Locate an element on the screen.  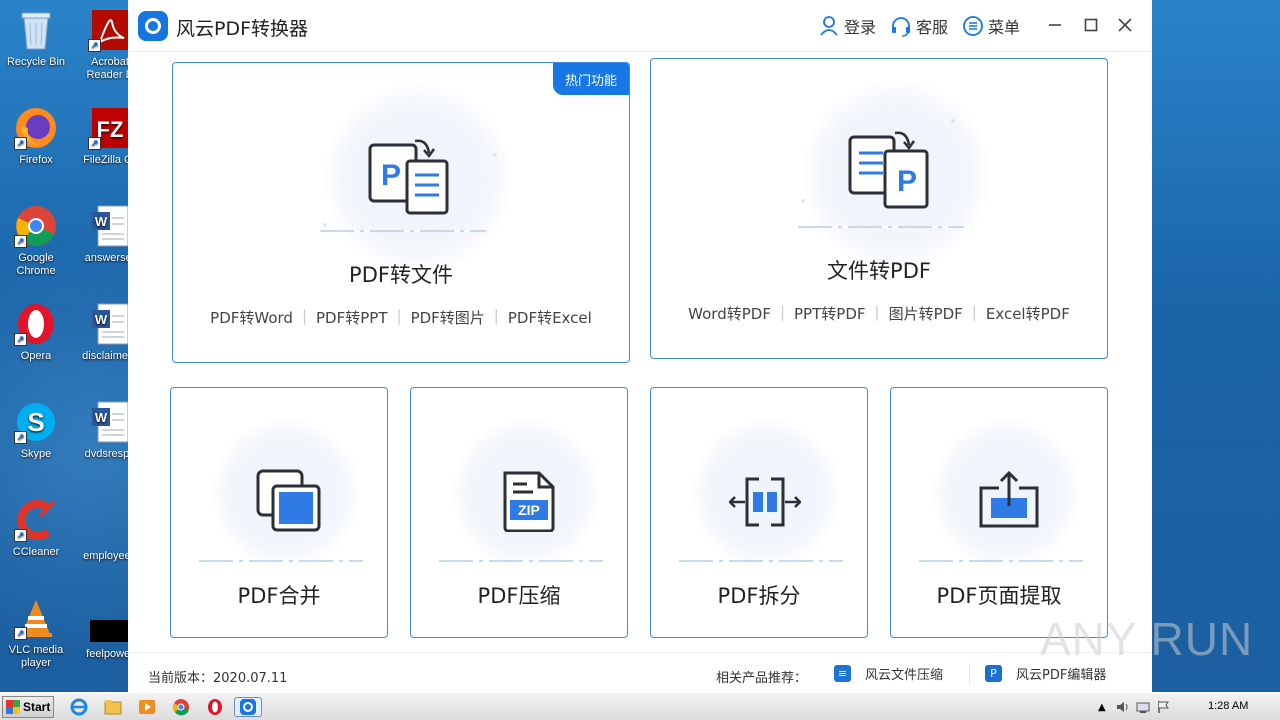
zip-file-icon: ZIP is located at coordinates (529, 501).